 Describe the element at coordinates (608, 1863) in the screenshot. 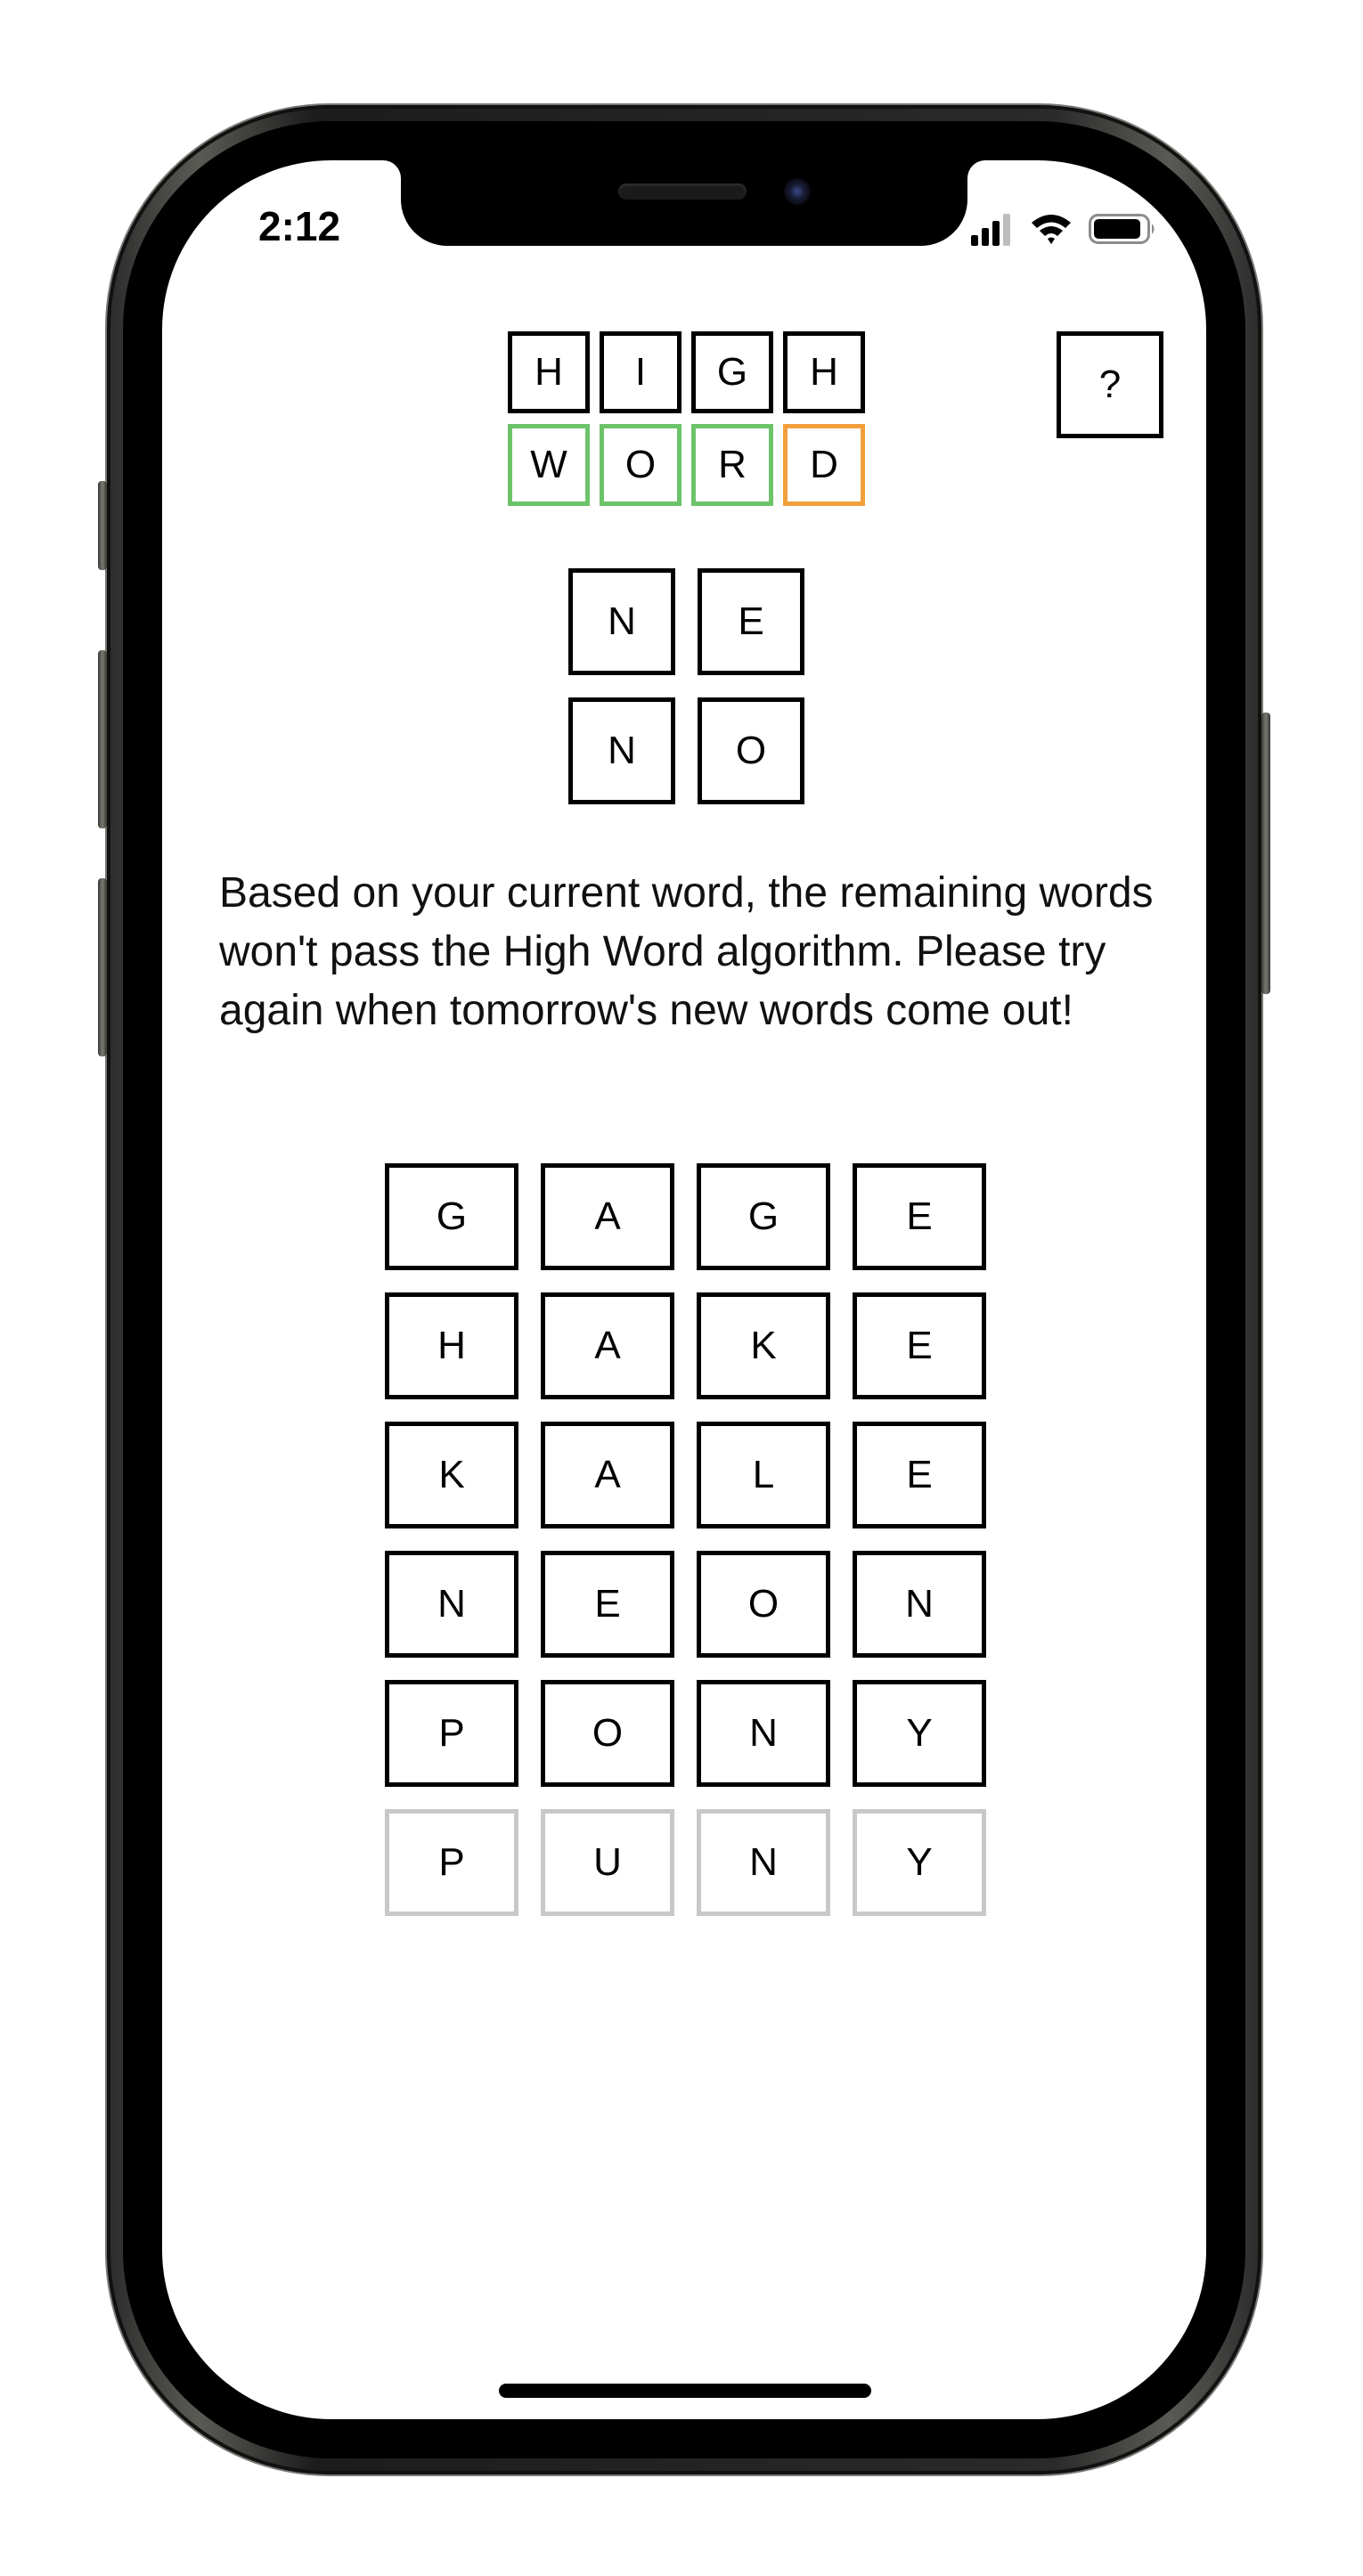

I see `word-tile-inactive: U` at that location.